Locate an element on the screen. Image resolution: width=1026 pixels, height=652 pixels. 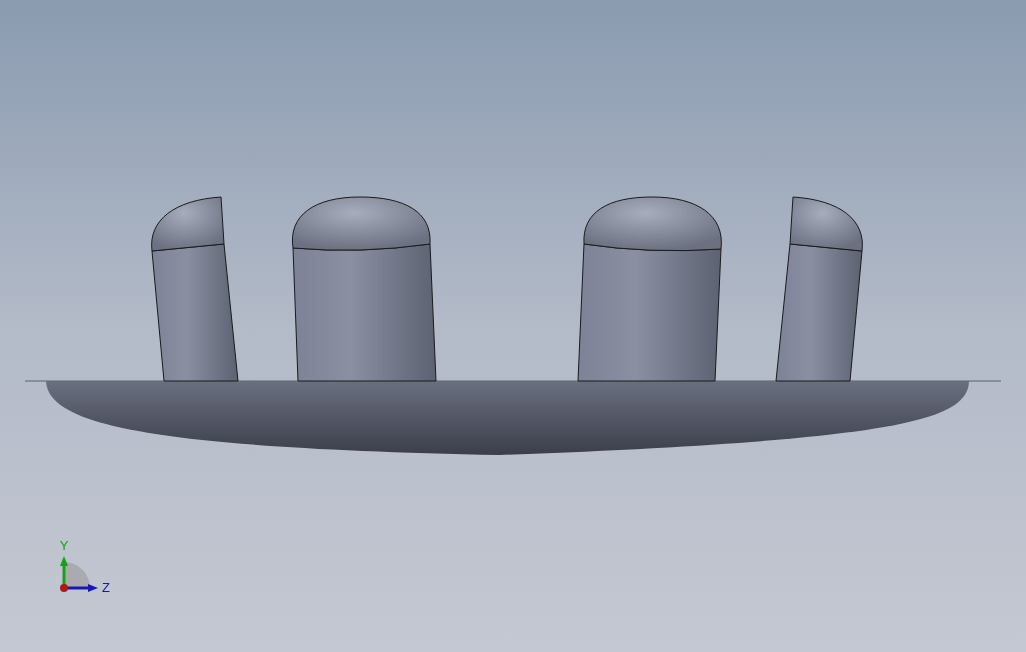
axis-label: Y is located at coordinates (64, 545).